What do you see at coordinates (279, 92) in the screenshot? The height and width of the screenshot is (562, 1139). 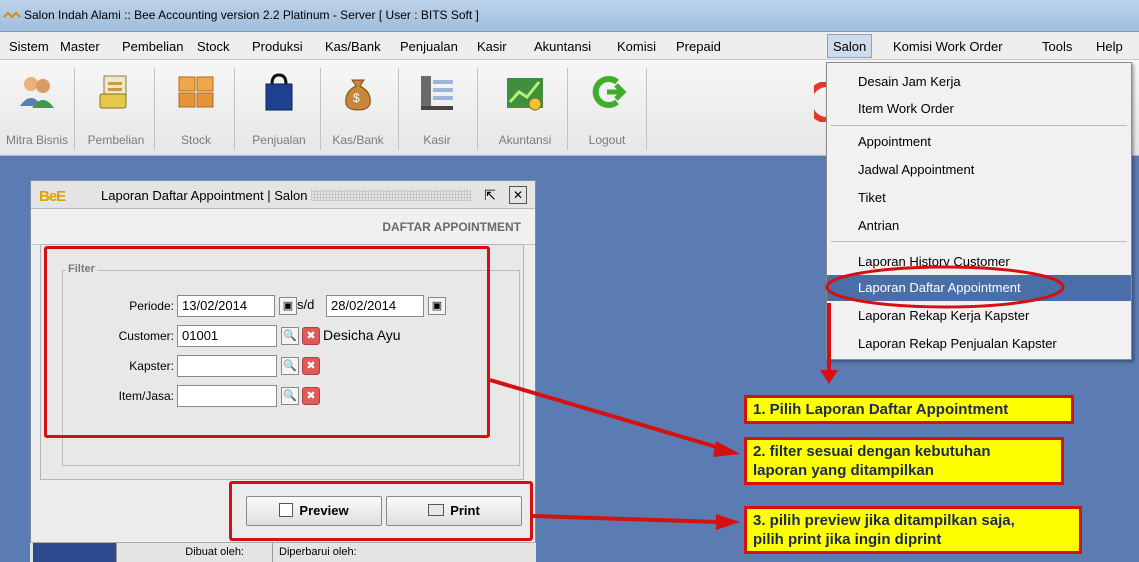 I see `shopping-bag-icon` at bounding box center [279, 92].